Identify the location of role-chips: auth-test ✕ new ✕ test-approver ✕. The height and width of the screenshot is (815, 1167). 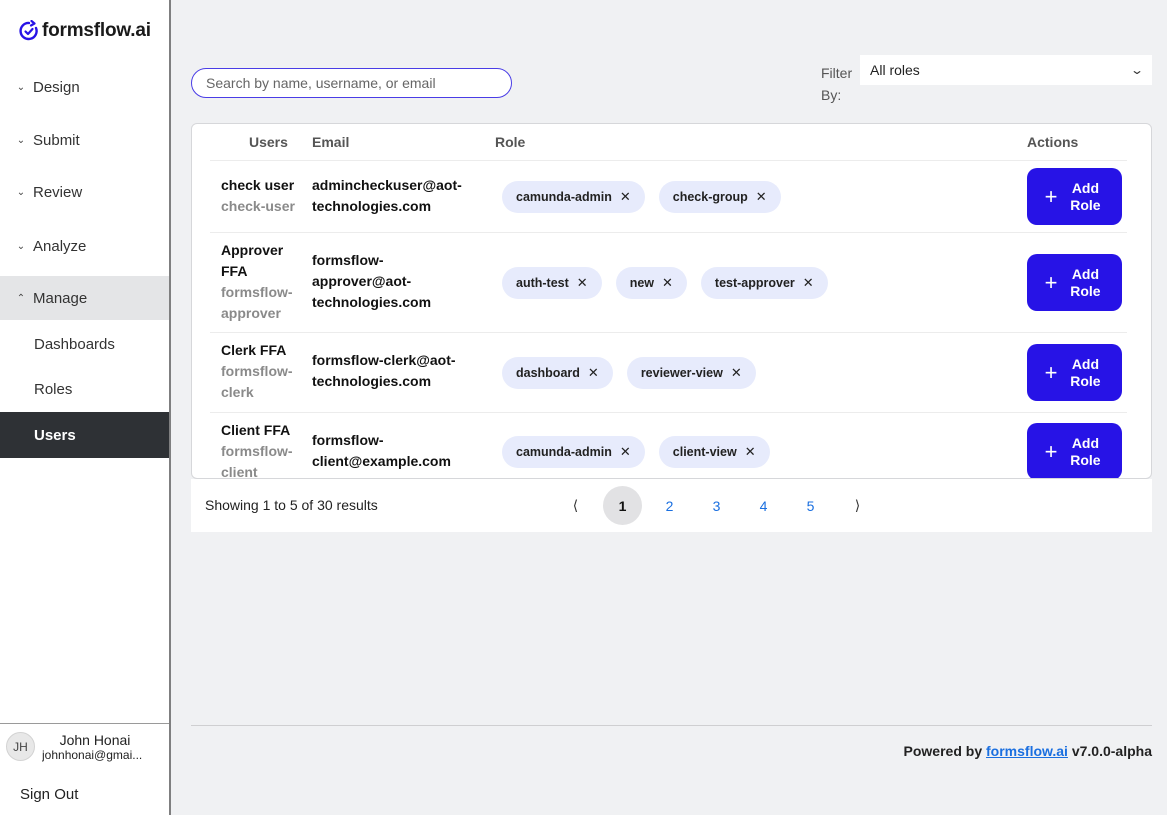
(665, 283).